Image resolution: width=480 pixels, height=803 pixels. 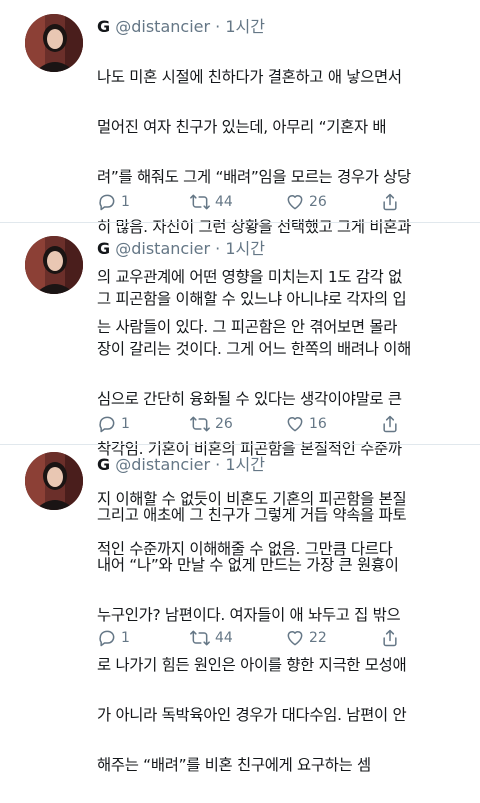 I want to click on tweet-text-line: 려”를 해줘도 그게 “배려”임을 모르는 경우가 상당, so click(x=254, y=177).